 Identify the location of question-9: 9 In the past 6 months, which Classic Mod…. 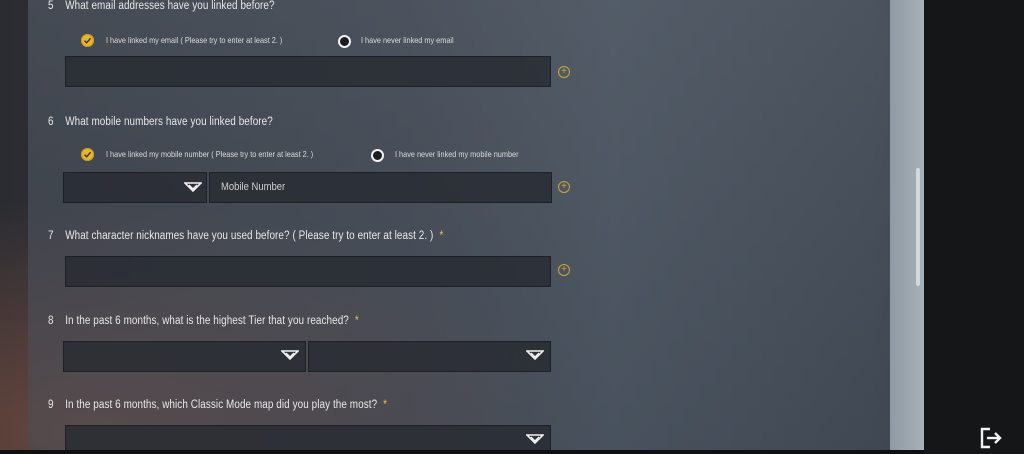
(217, 405).